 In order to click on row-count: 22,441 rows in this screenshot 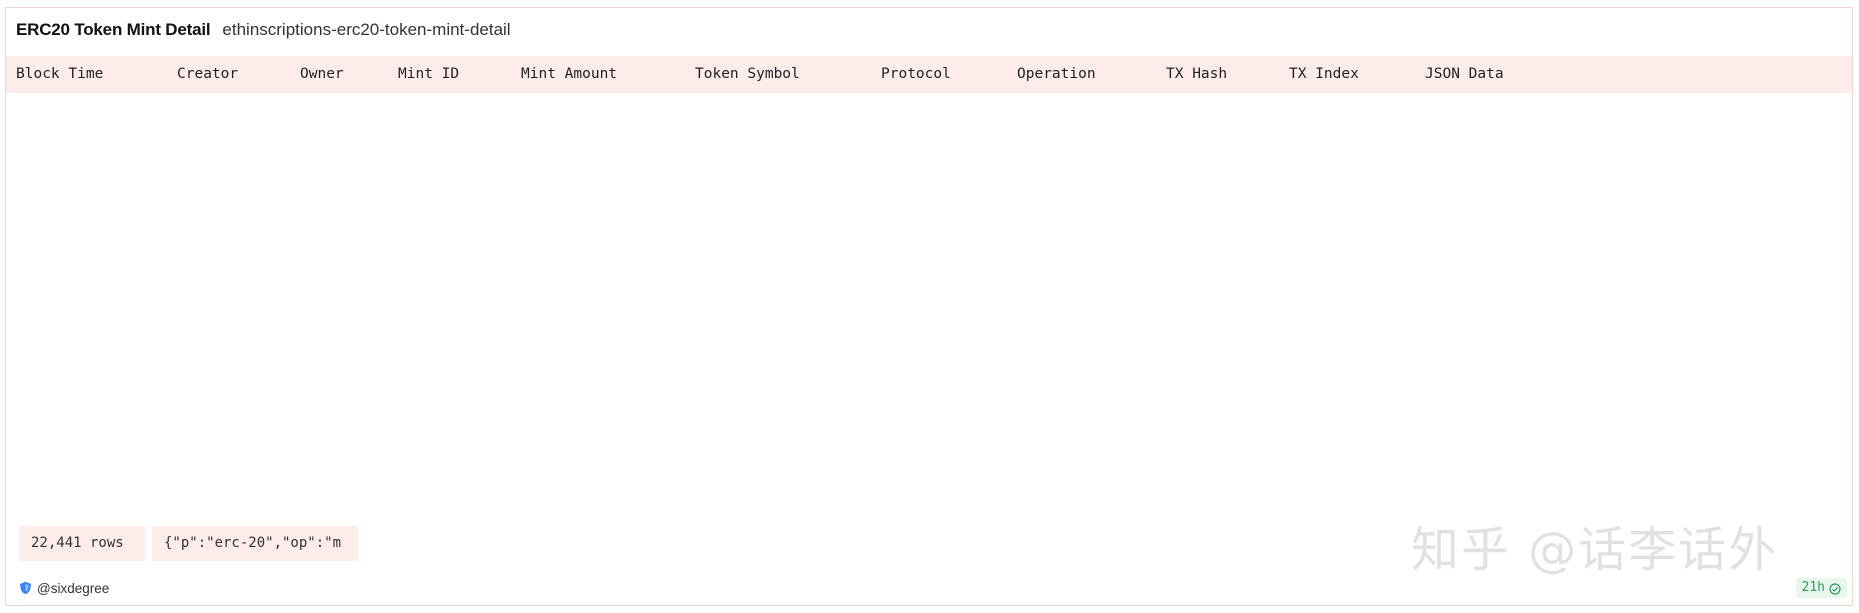, I will do `click(82, 543)`.